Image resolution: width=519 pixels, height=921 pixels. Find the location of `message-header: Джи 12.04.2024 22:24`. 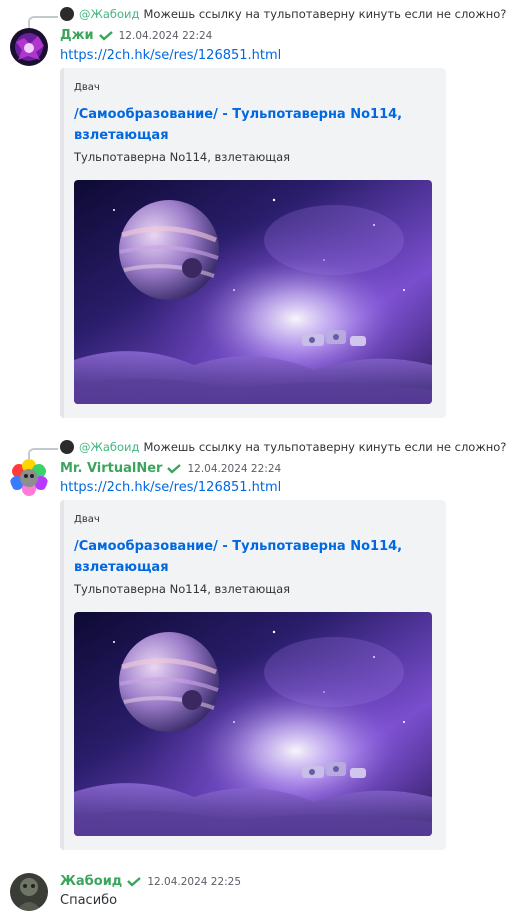

message-header: Джи 12.04.2024 22:24 is located at coordinates (136, 35).